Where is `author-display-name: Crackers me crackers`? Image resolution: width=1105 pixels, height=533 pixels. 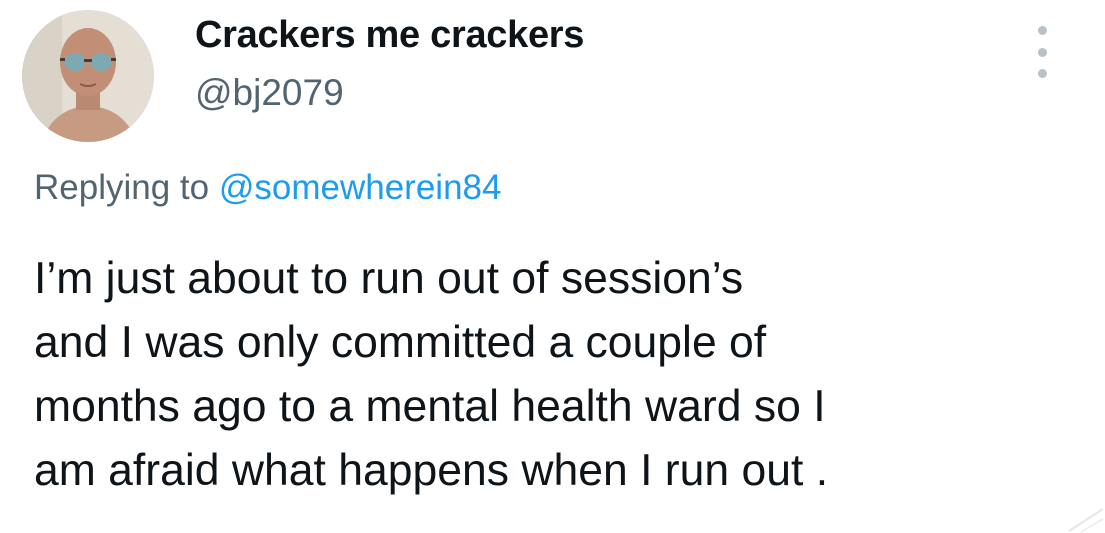 author-display-name: Crackers me crackers is located at coordinates (389, 35).